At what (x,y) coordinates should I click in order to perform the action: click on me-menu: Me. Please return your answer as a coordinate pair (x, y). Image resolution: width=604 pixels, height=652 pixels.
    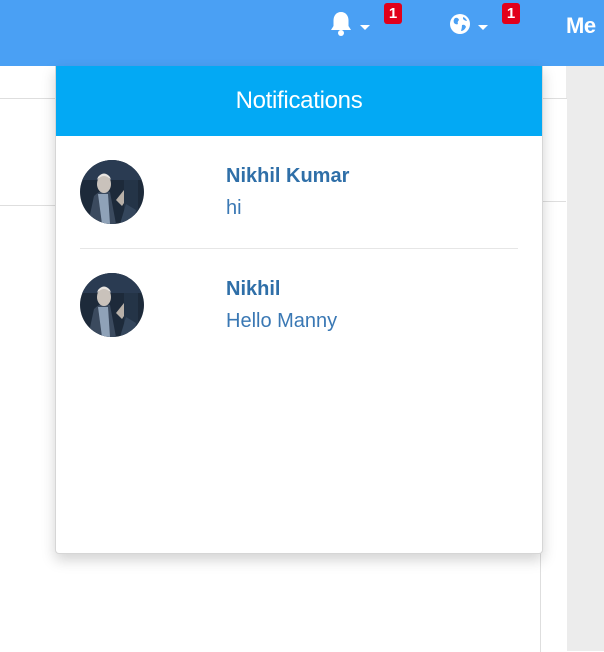
    Looking at the image, I should click on (581, 26).